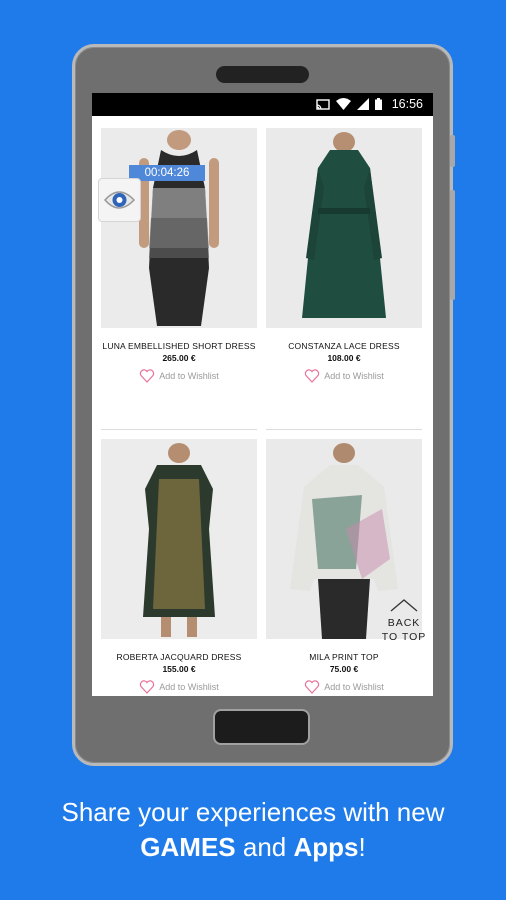  What do you see at coordinates (179, 346) in the screenshot?
I see `product-name: LUNA EMBELLISHED SHORT DRESS` at bounding box center [179, 346].